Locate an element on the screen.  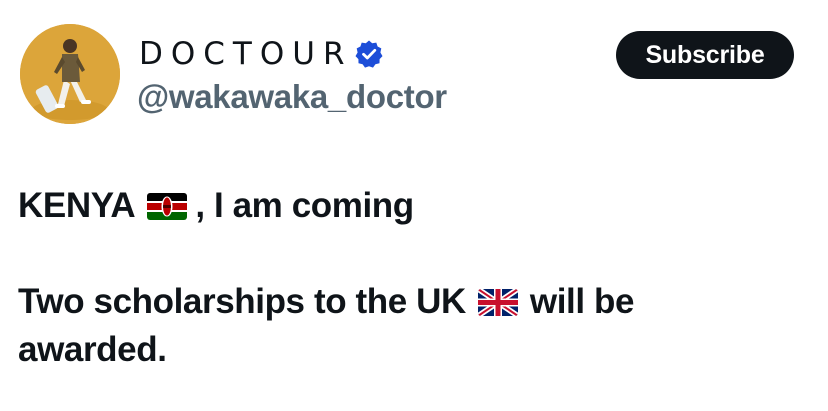
uk-flag-icon is located at coordinates (497, 302).